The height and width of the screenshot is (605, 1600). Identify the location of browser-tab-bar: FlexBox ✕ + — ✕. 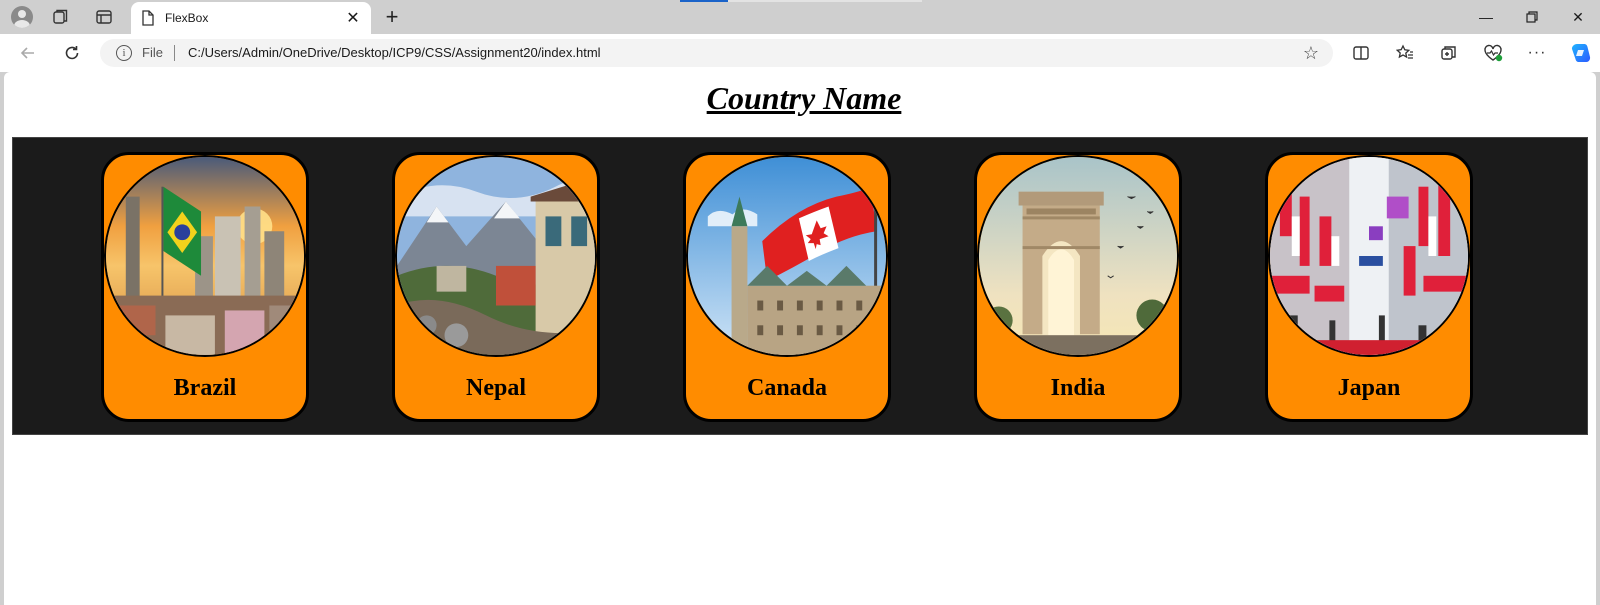
(800, 17).